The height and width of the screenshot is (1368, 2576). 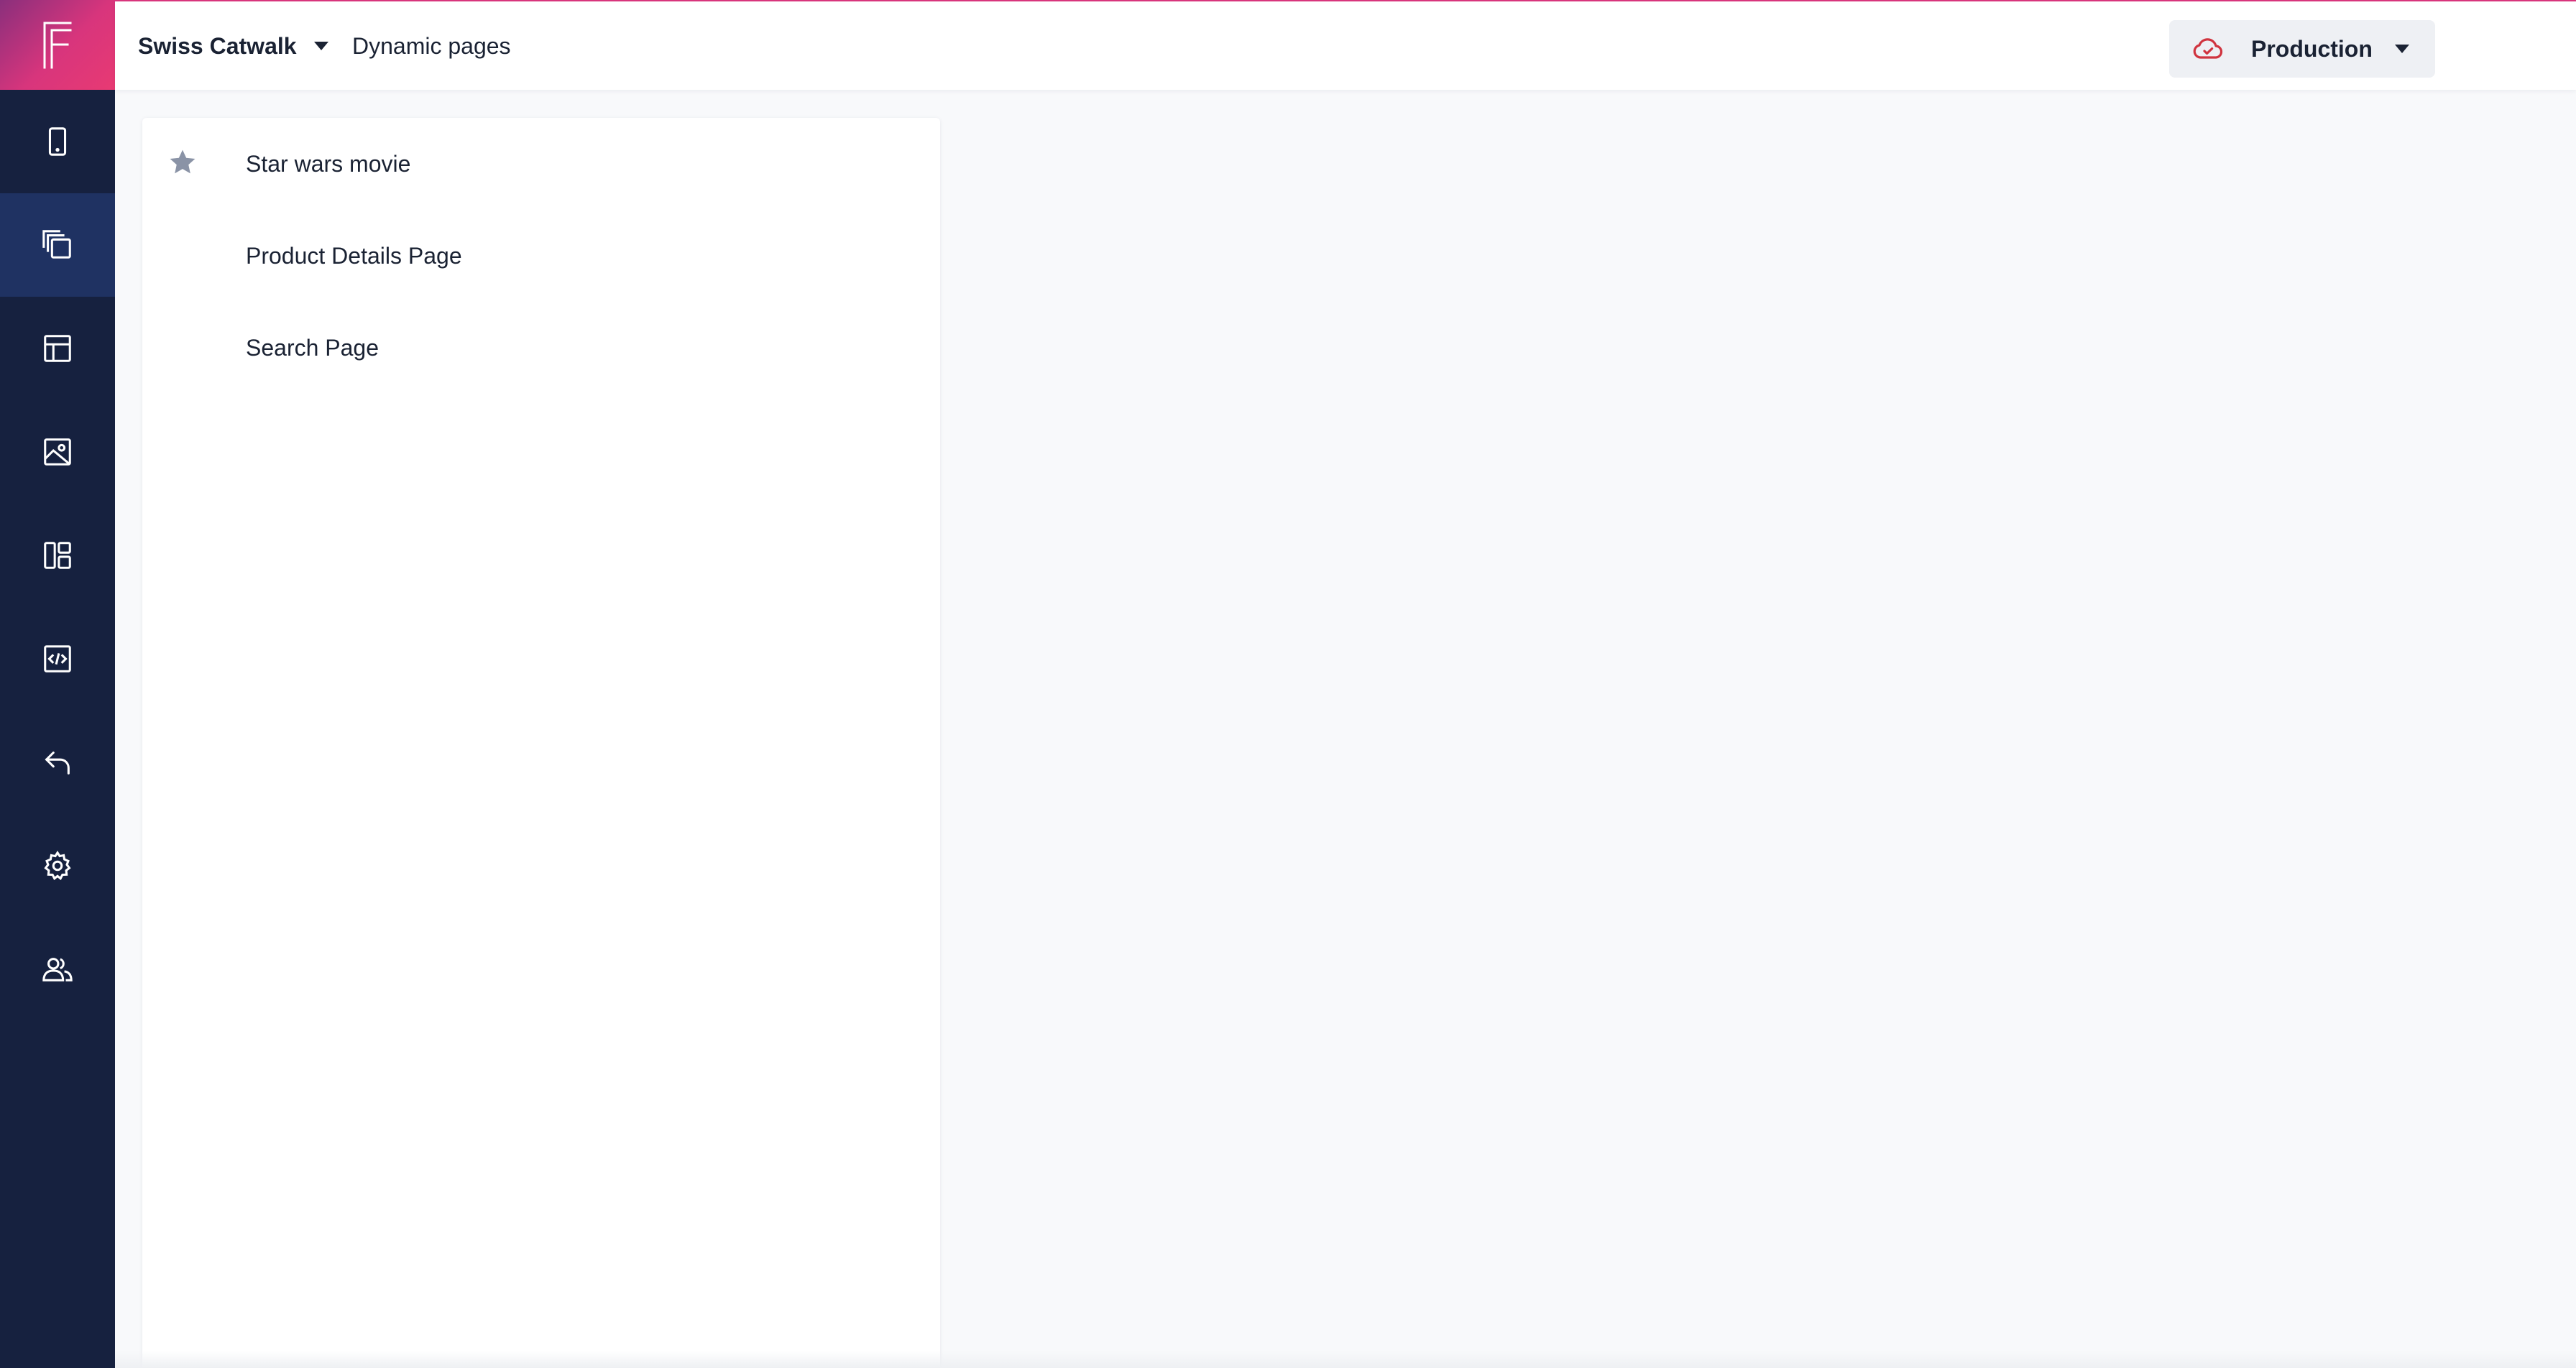 What do you see at coordinates (1345, 45) in the screenshot?
I see `top-bar: Swiss Catwalk Dynamic pages Production` at bounding box center [1345, 45].